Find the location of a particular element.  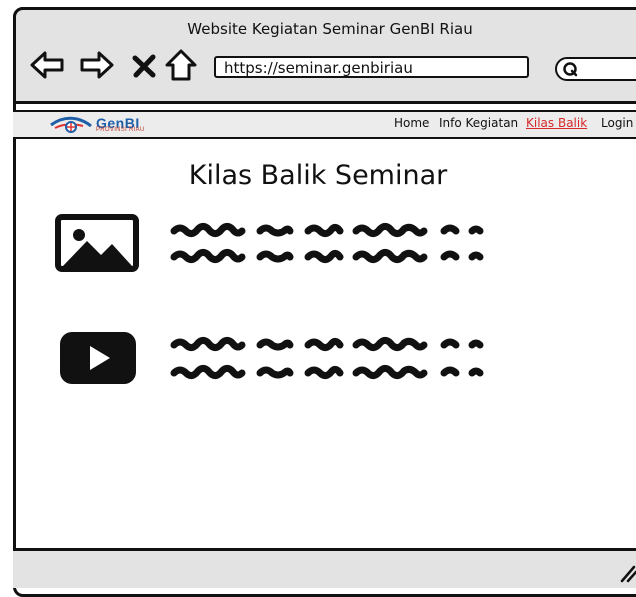

resize-handle-icon is located at coordinates (626, 573).